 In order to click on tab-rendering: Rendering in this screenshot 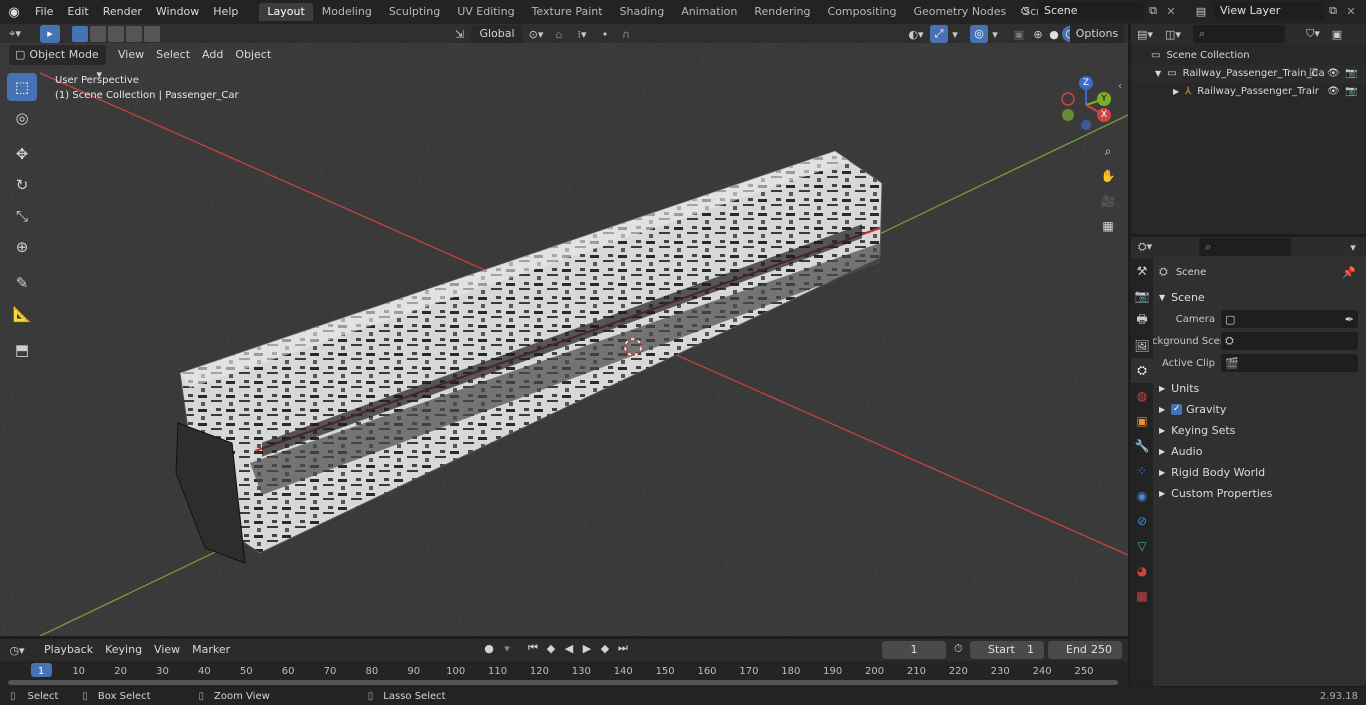, I will do `click(782, 12)`.